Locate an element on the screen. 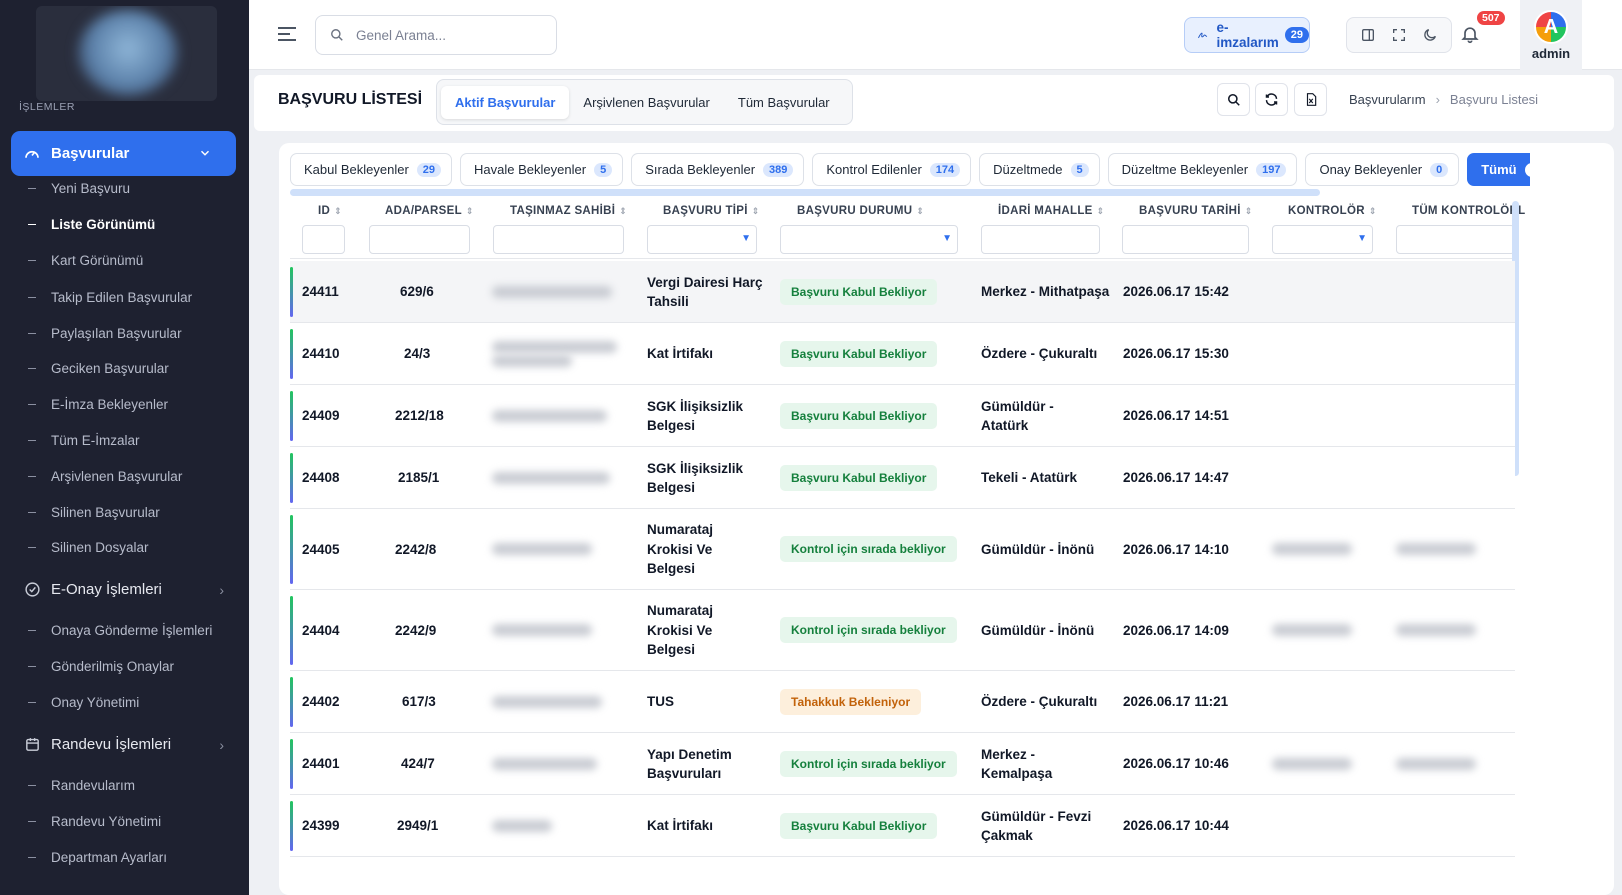 The height and width of the screenshot is (895, 1622). sidebar-item-randevularim: Randevularım is located at coordinates (81, 785).